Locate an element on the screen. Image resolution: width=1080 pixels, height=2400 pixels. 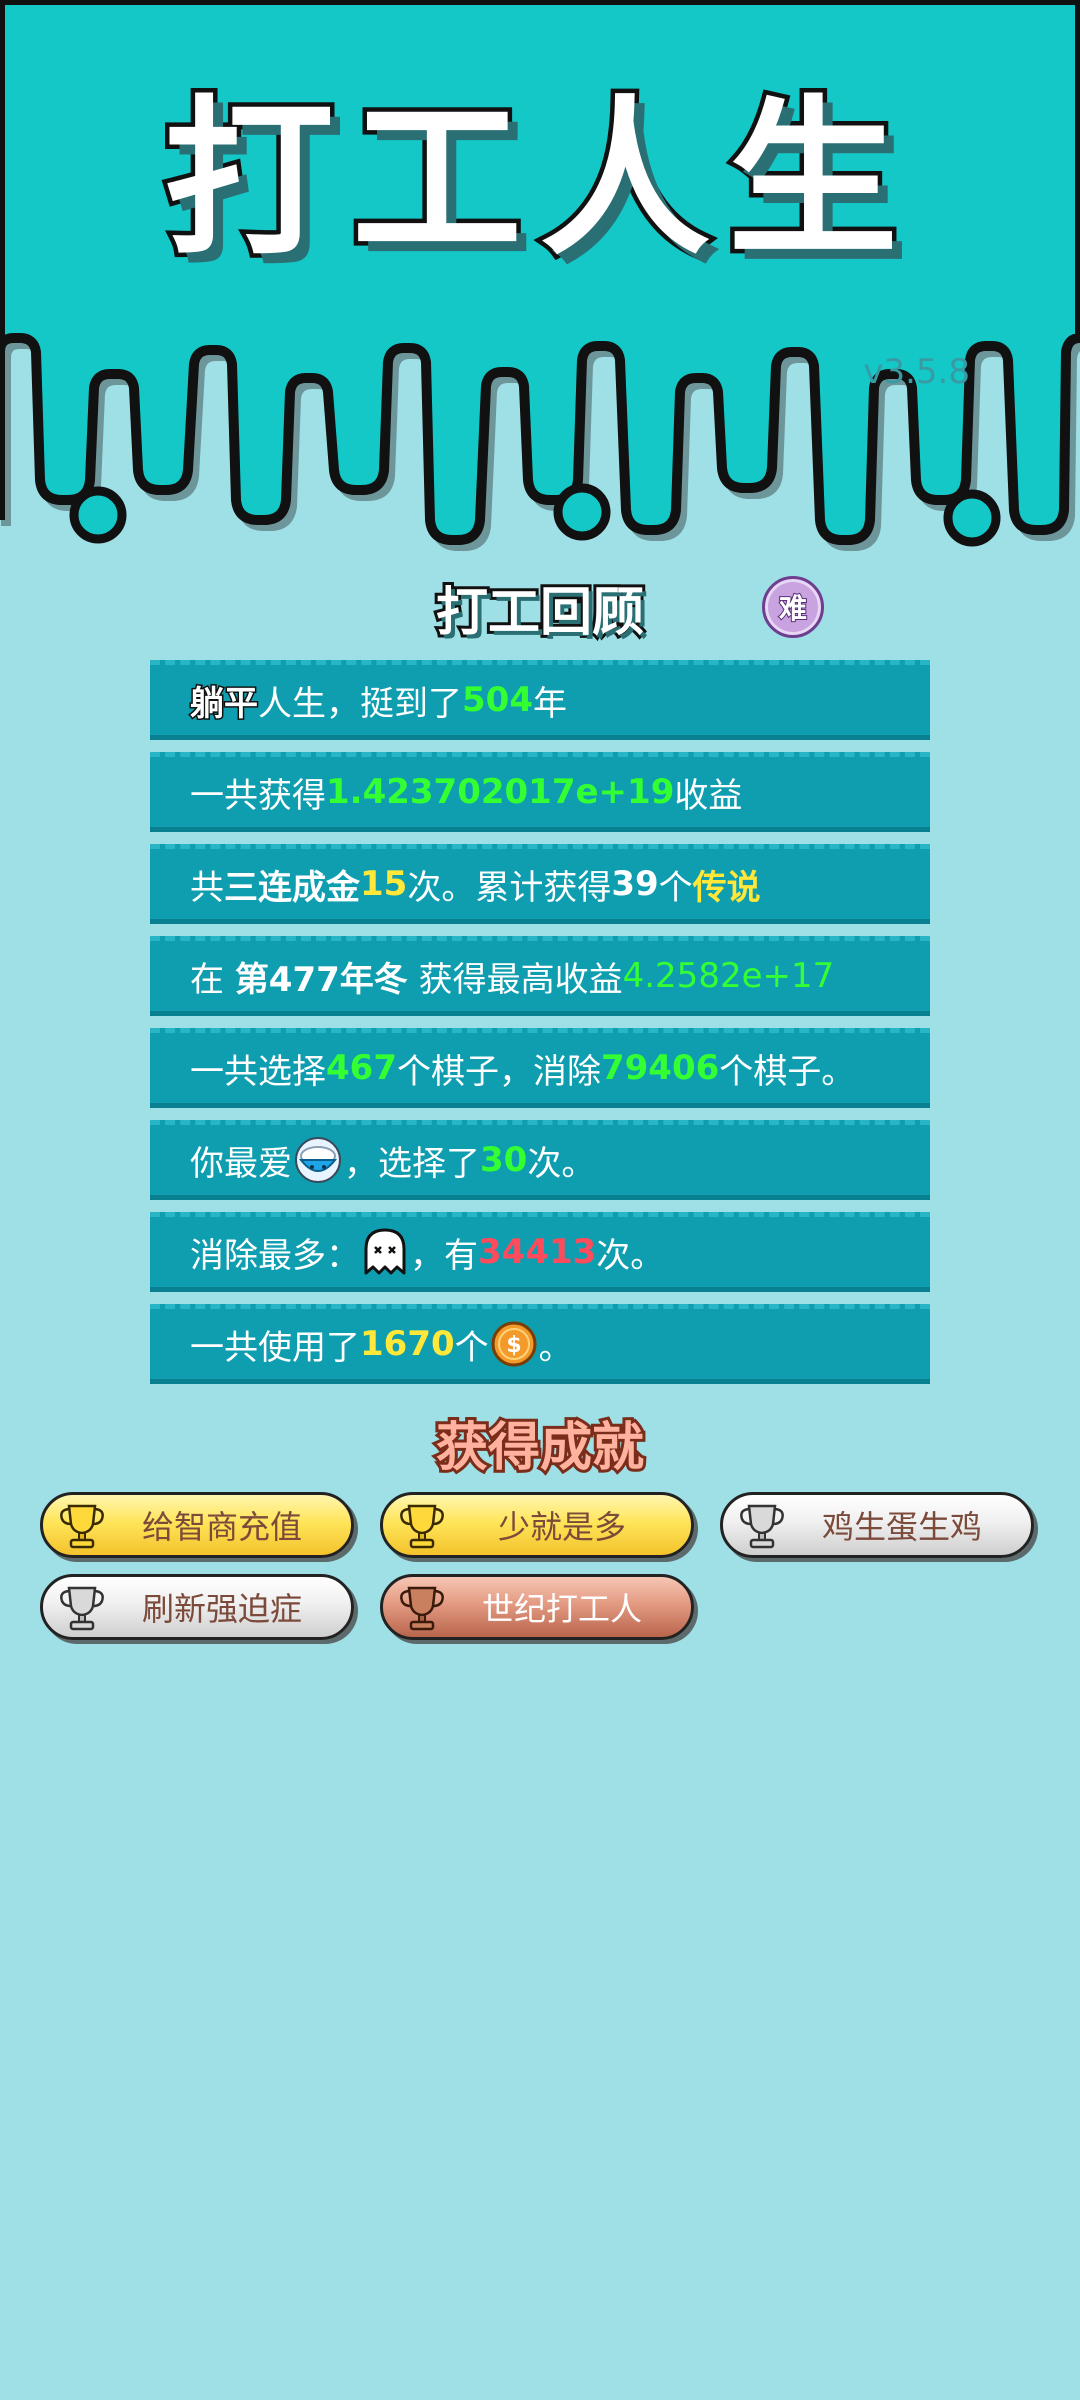
selected-count: 467 is located at coordinates (361, 1068).